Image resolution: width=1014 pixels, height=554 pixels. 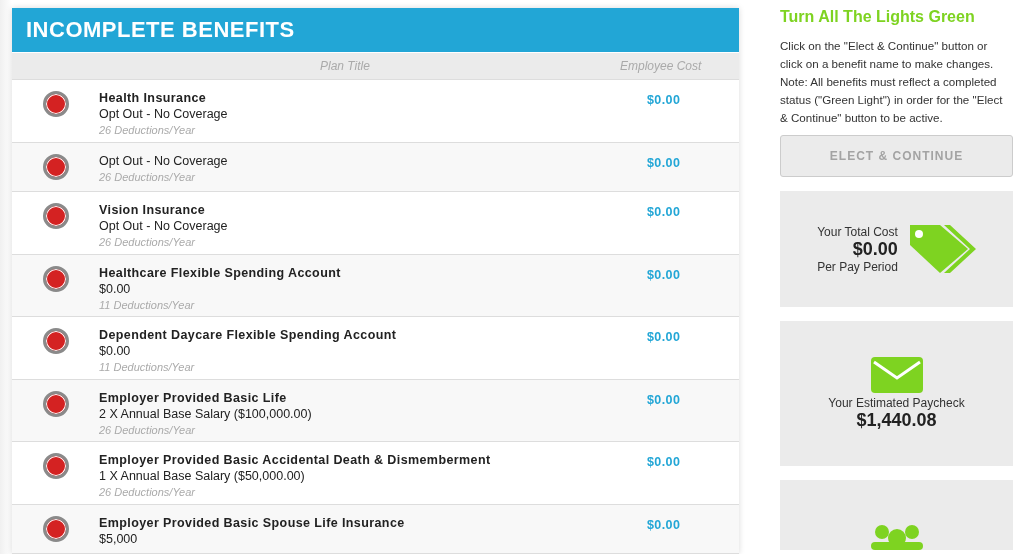 What do you see at coordinates (857, 266) in the screenshot?
I see `card-note: Per Pay Period` at bounding box center [857, 266].